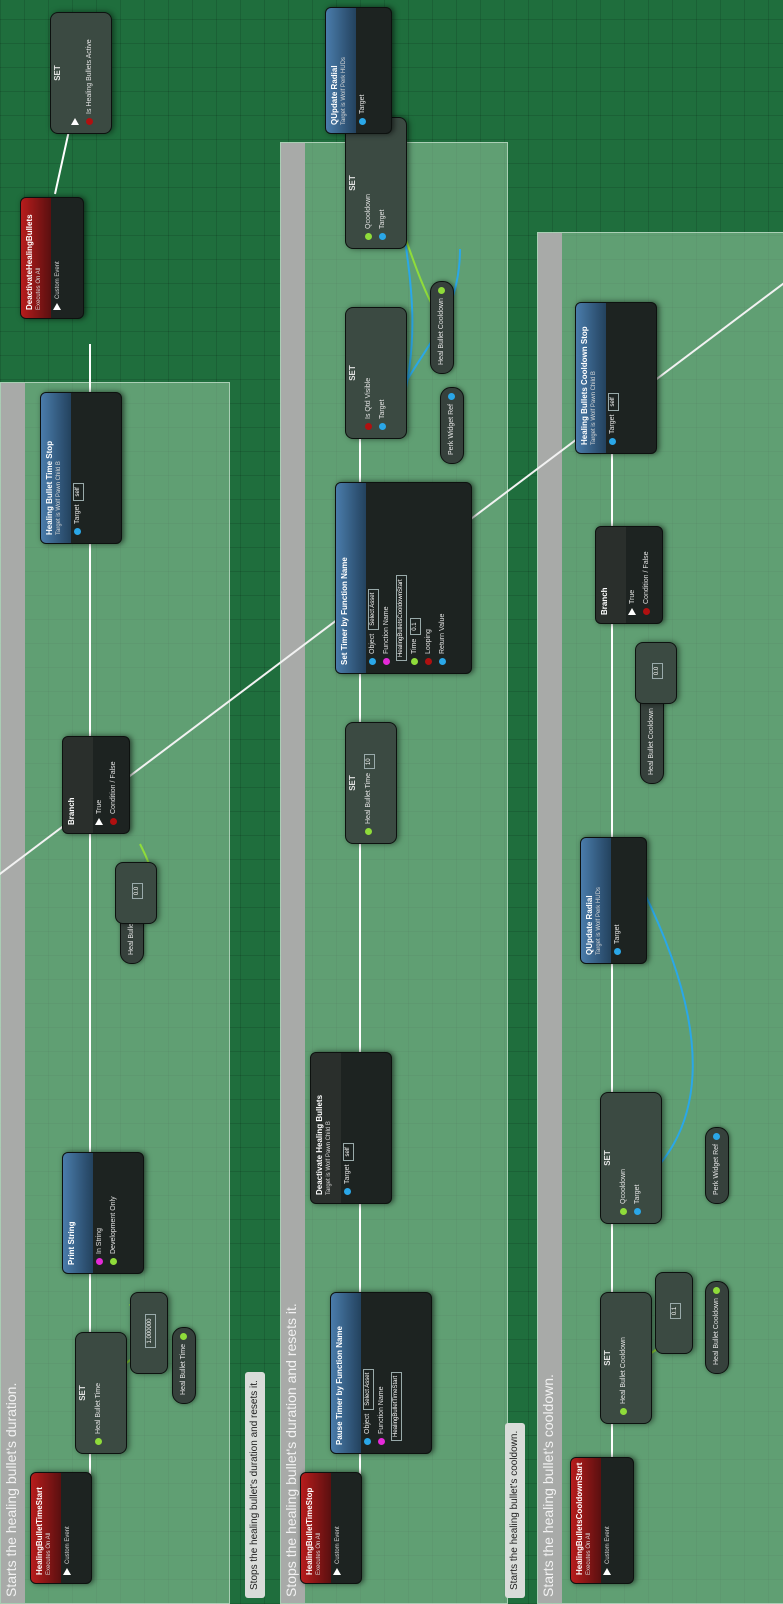 Image resolution: width=783 pixels, height=1604 pixels. I want to click on set-heal-bullet-cooldown-node: SET Heal Bullet Cooldown, so click(626, 1358).